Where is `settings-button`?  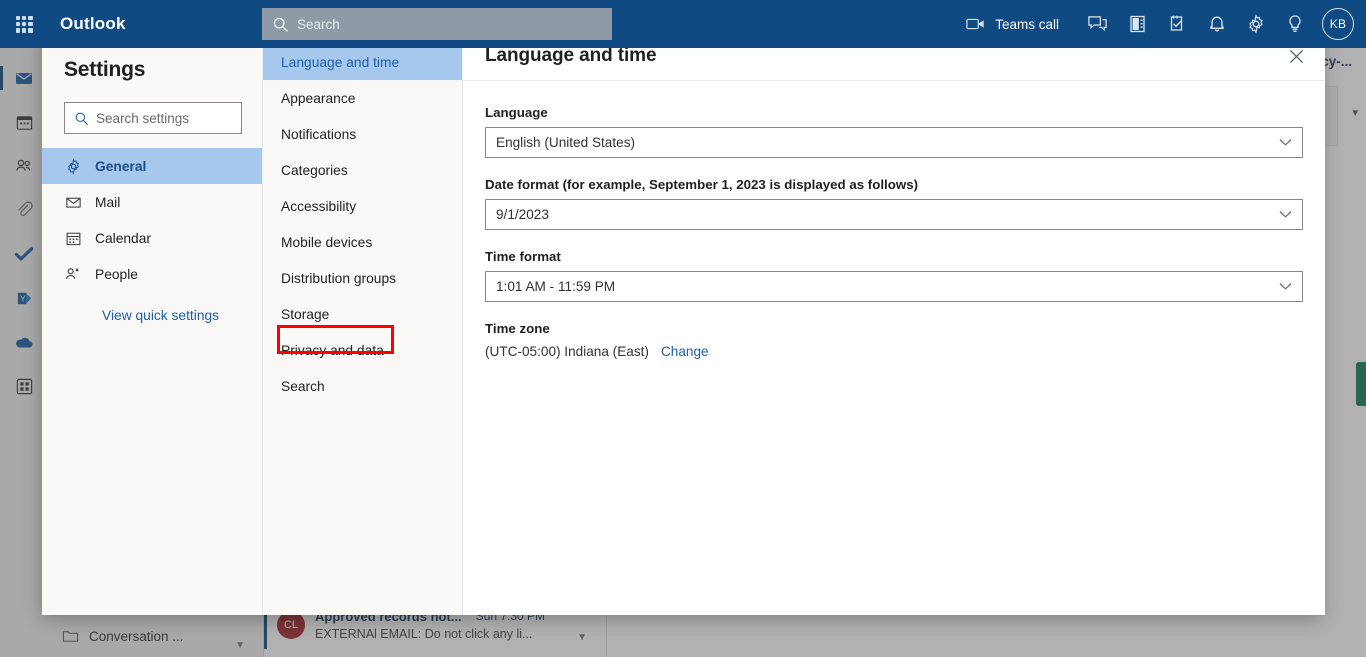 settings-button is located at coordinates (1256, 24).